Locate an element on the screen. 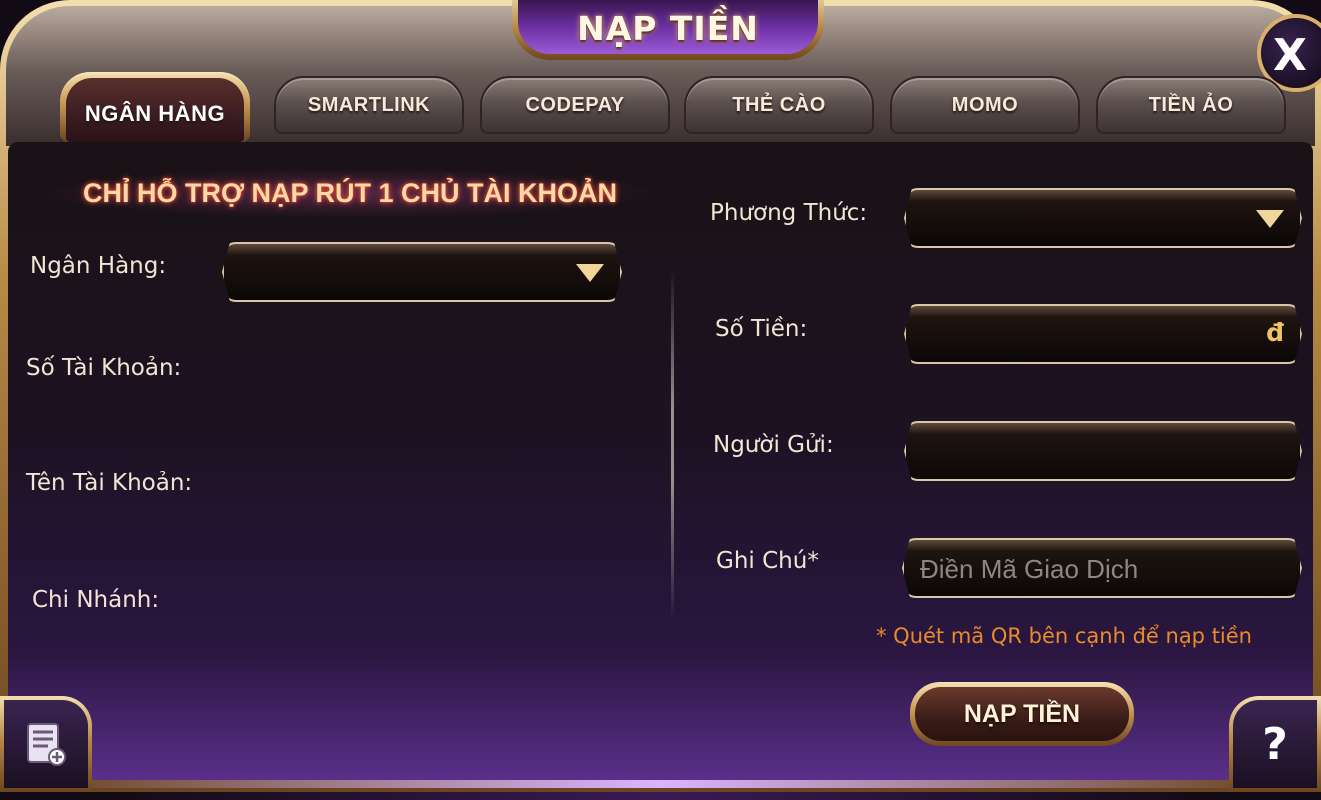 This screenshot has width=1321, height=800. dialog-title: NẠP TIỀN is located at coordinates (668, 28).